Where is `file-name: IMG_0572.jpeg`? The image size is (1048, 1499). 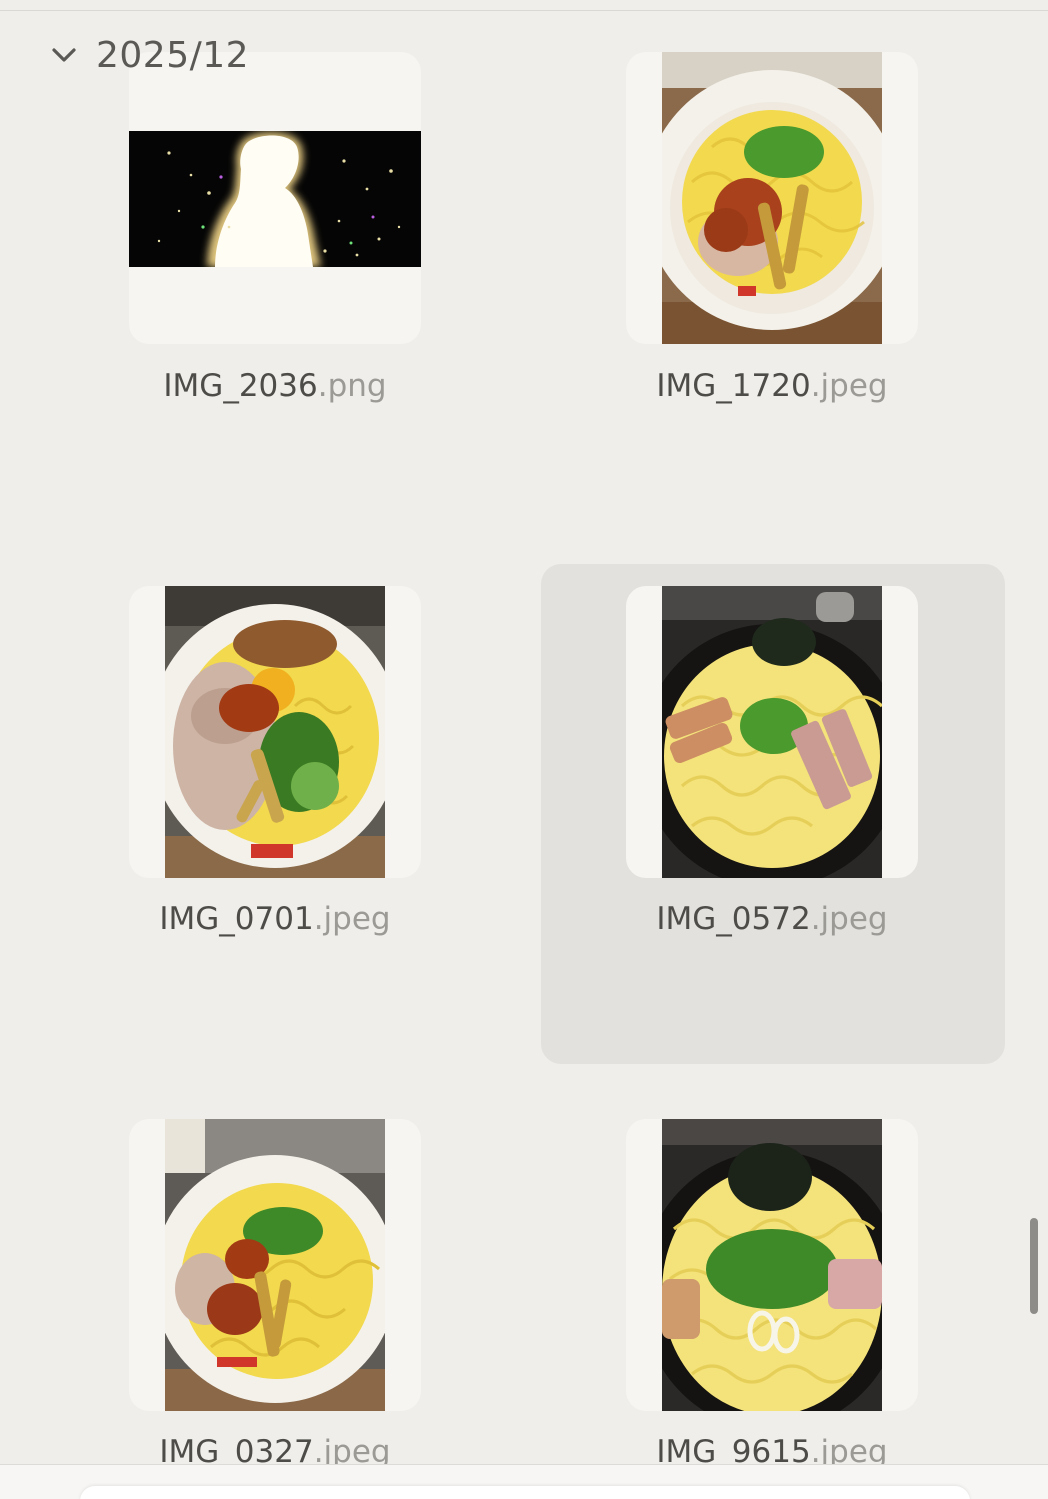
file-name: IMG_0572.jpeg is located at coordinates (772, 919).